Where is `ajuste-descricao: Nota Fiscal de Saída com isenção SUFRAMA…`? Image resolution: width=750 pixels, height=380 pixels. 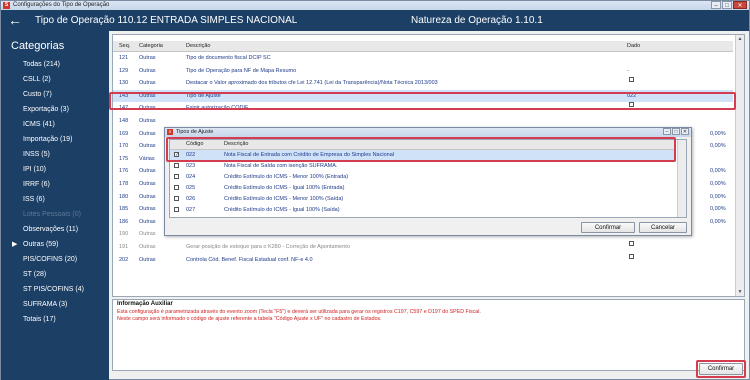
ajuste-descricao: Nota Fiscal de Saída com isenção SUFRAMA… is located at coordinates (281, 166).